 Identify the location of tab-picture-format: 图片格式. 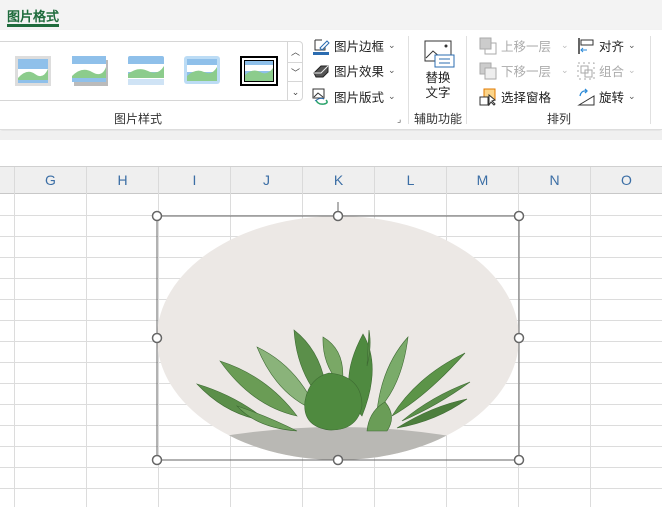
(33, 15).